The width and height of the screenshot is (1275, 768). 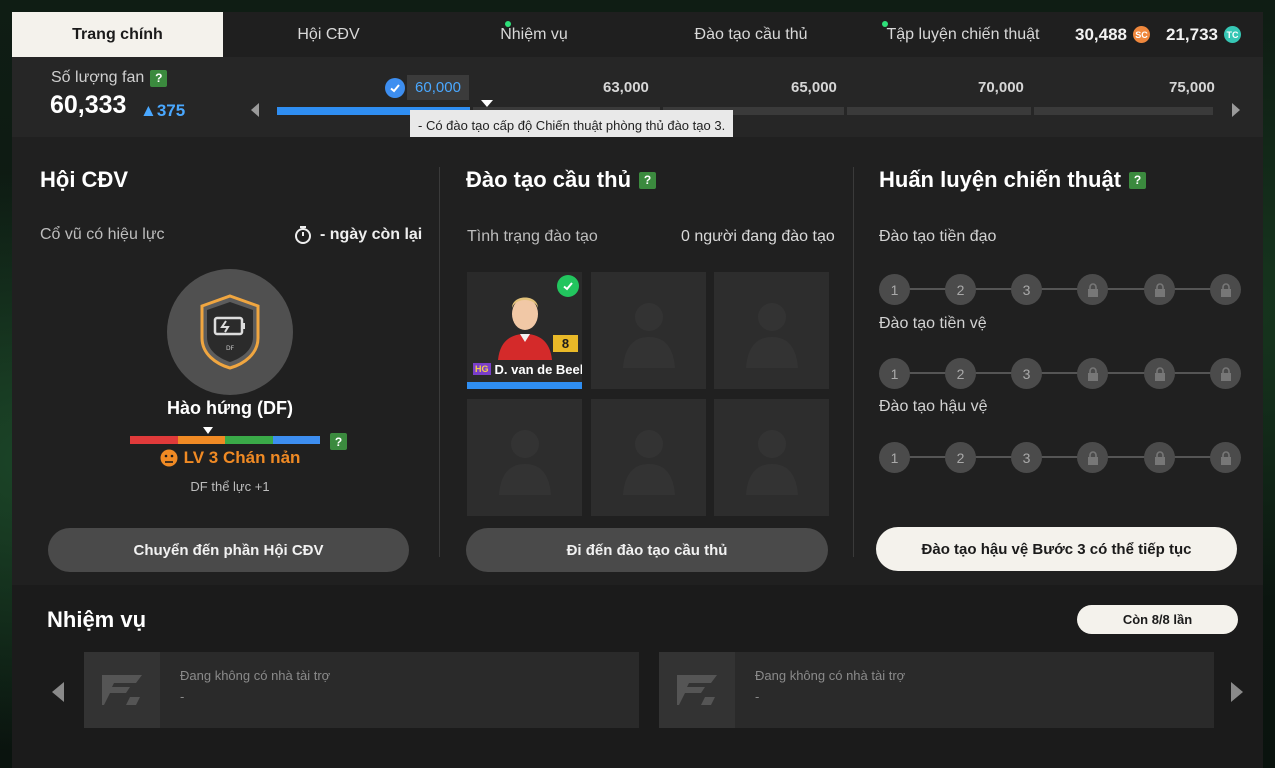 I want to click on milestone: 70,000, so click(x=1001, y=87).